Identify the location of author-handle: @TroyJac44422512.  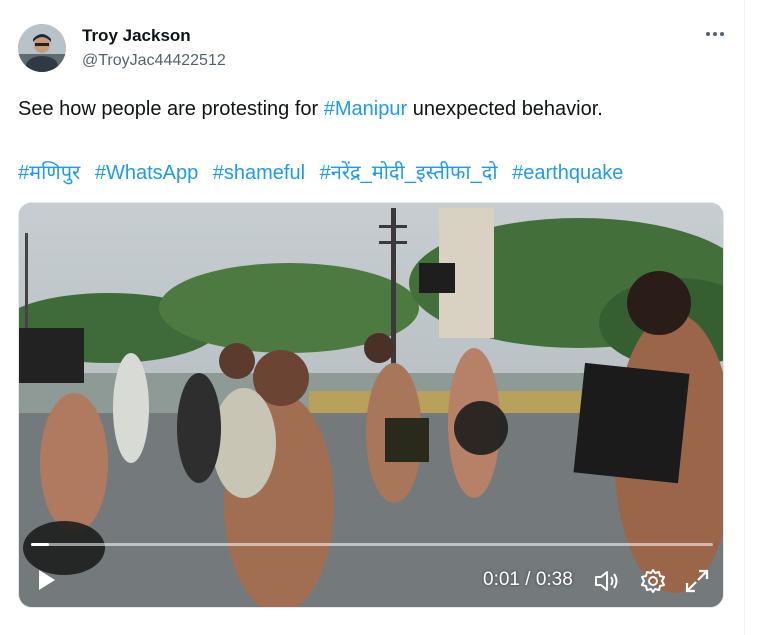
(154, 61).